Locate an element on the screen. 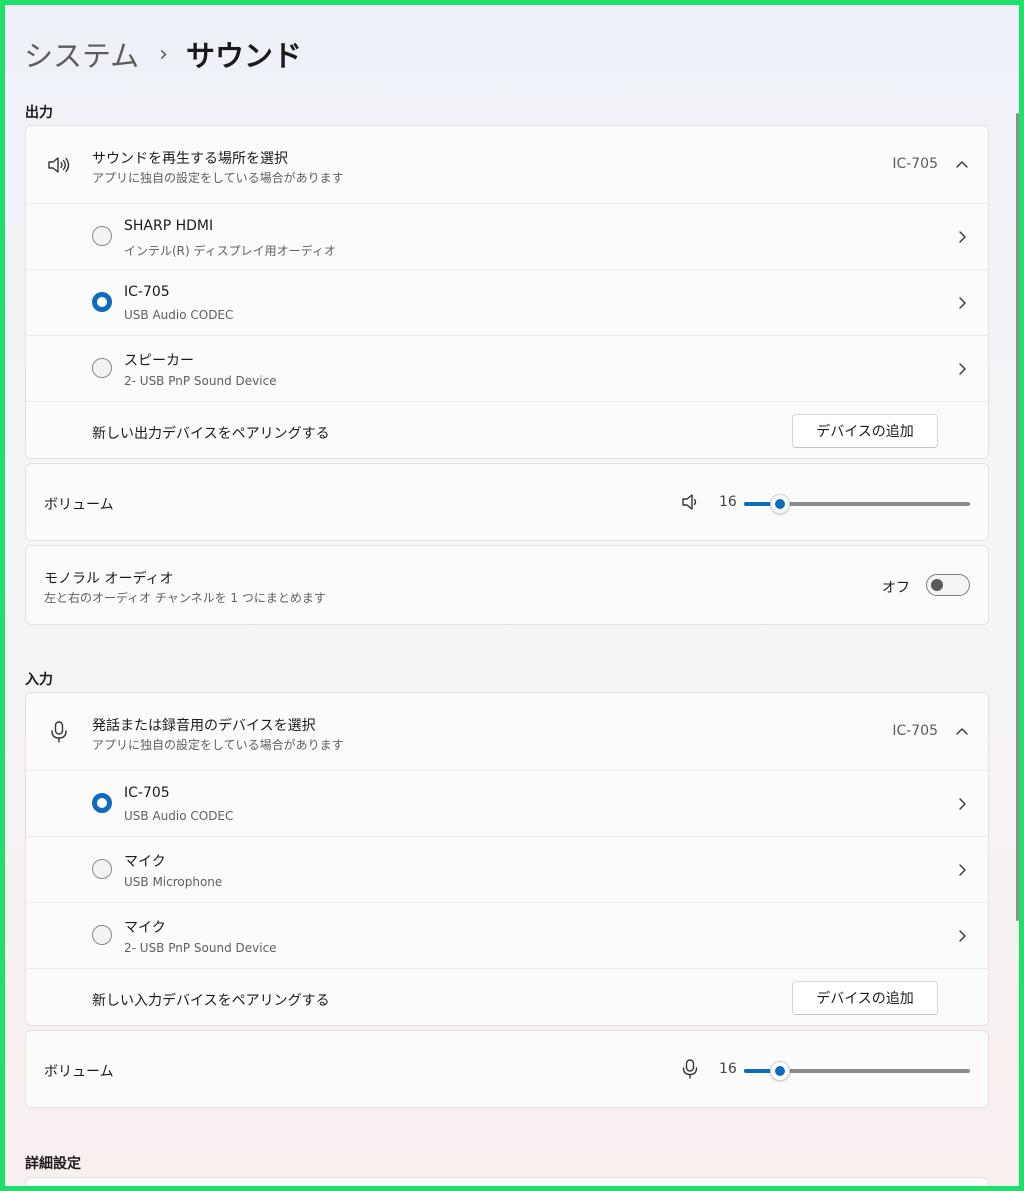 Image resolution: width=1024 pixels, height=1191 pixels. input-device-2-radio is located at coordinates (102, 935).